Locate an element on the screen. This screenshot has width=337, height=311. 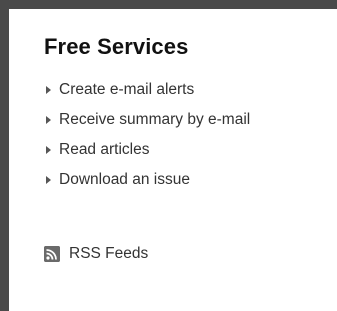
list-item-receive-summary: Receive summary by e-mail is located at coordinates (147, 125).